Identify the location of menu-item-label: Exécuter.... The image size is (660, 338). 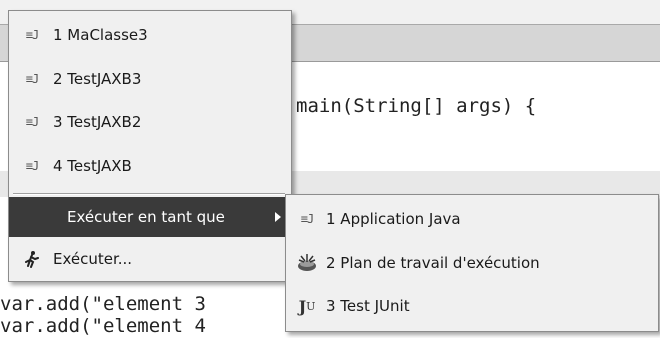
(93, 259).